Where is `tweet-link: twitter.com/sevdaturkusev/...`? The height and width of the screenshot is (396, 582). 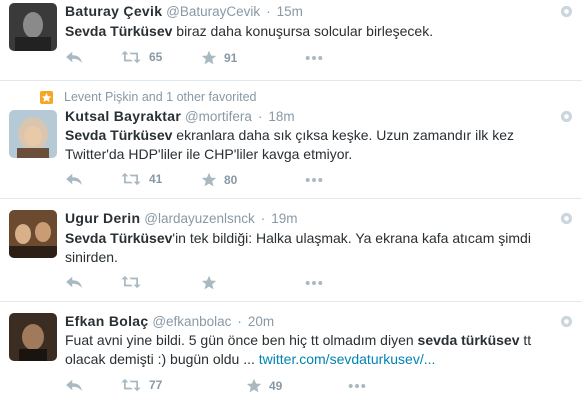 tweet-link: twitter.com/sevdaturkusev/... is located at coordinates (347, 359).